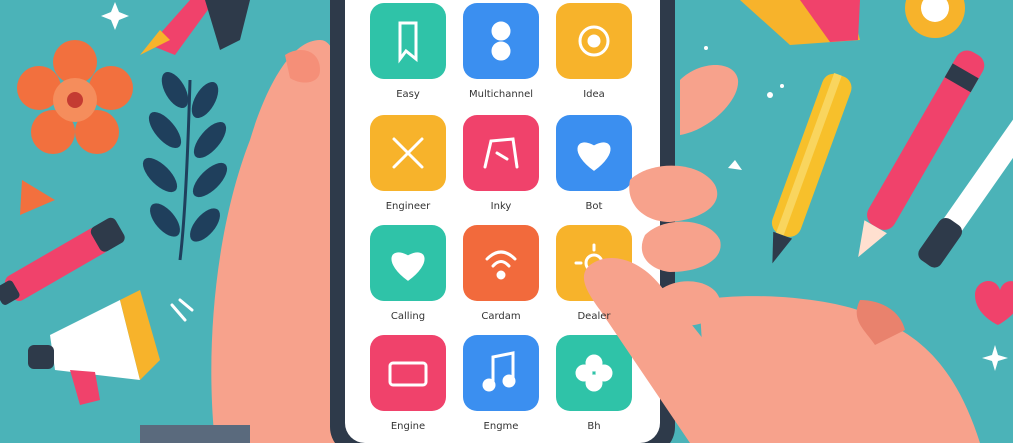  I want to click on app-tile-bh, so click(594, 373).